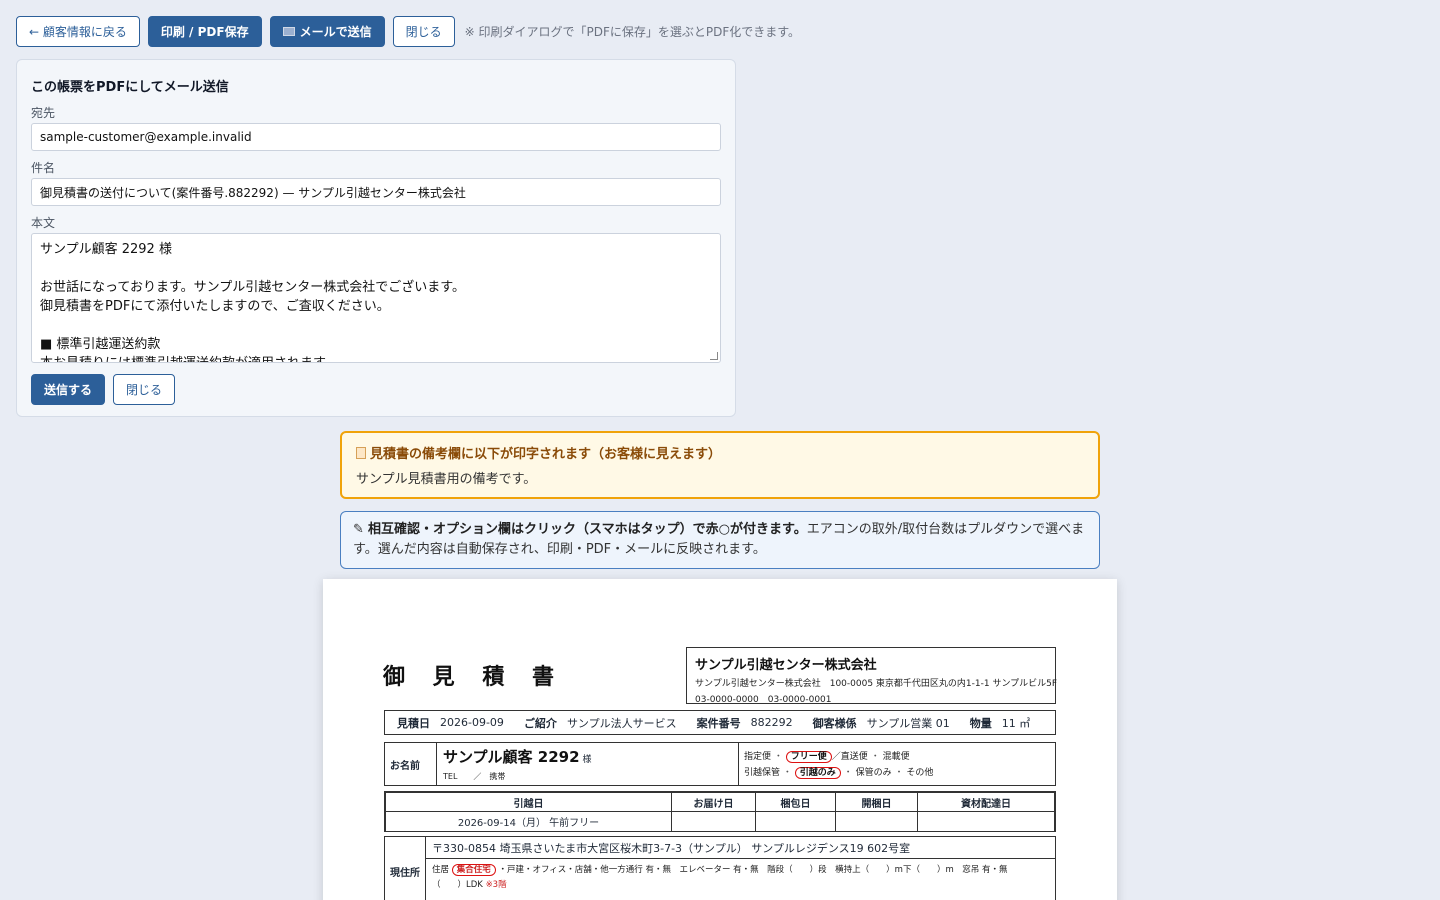  Describe the element at coordinates (446, 479) in the screenshot. I see `remark-body: サンプル見積書用の備考です。` at that location.